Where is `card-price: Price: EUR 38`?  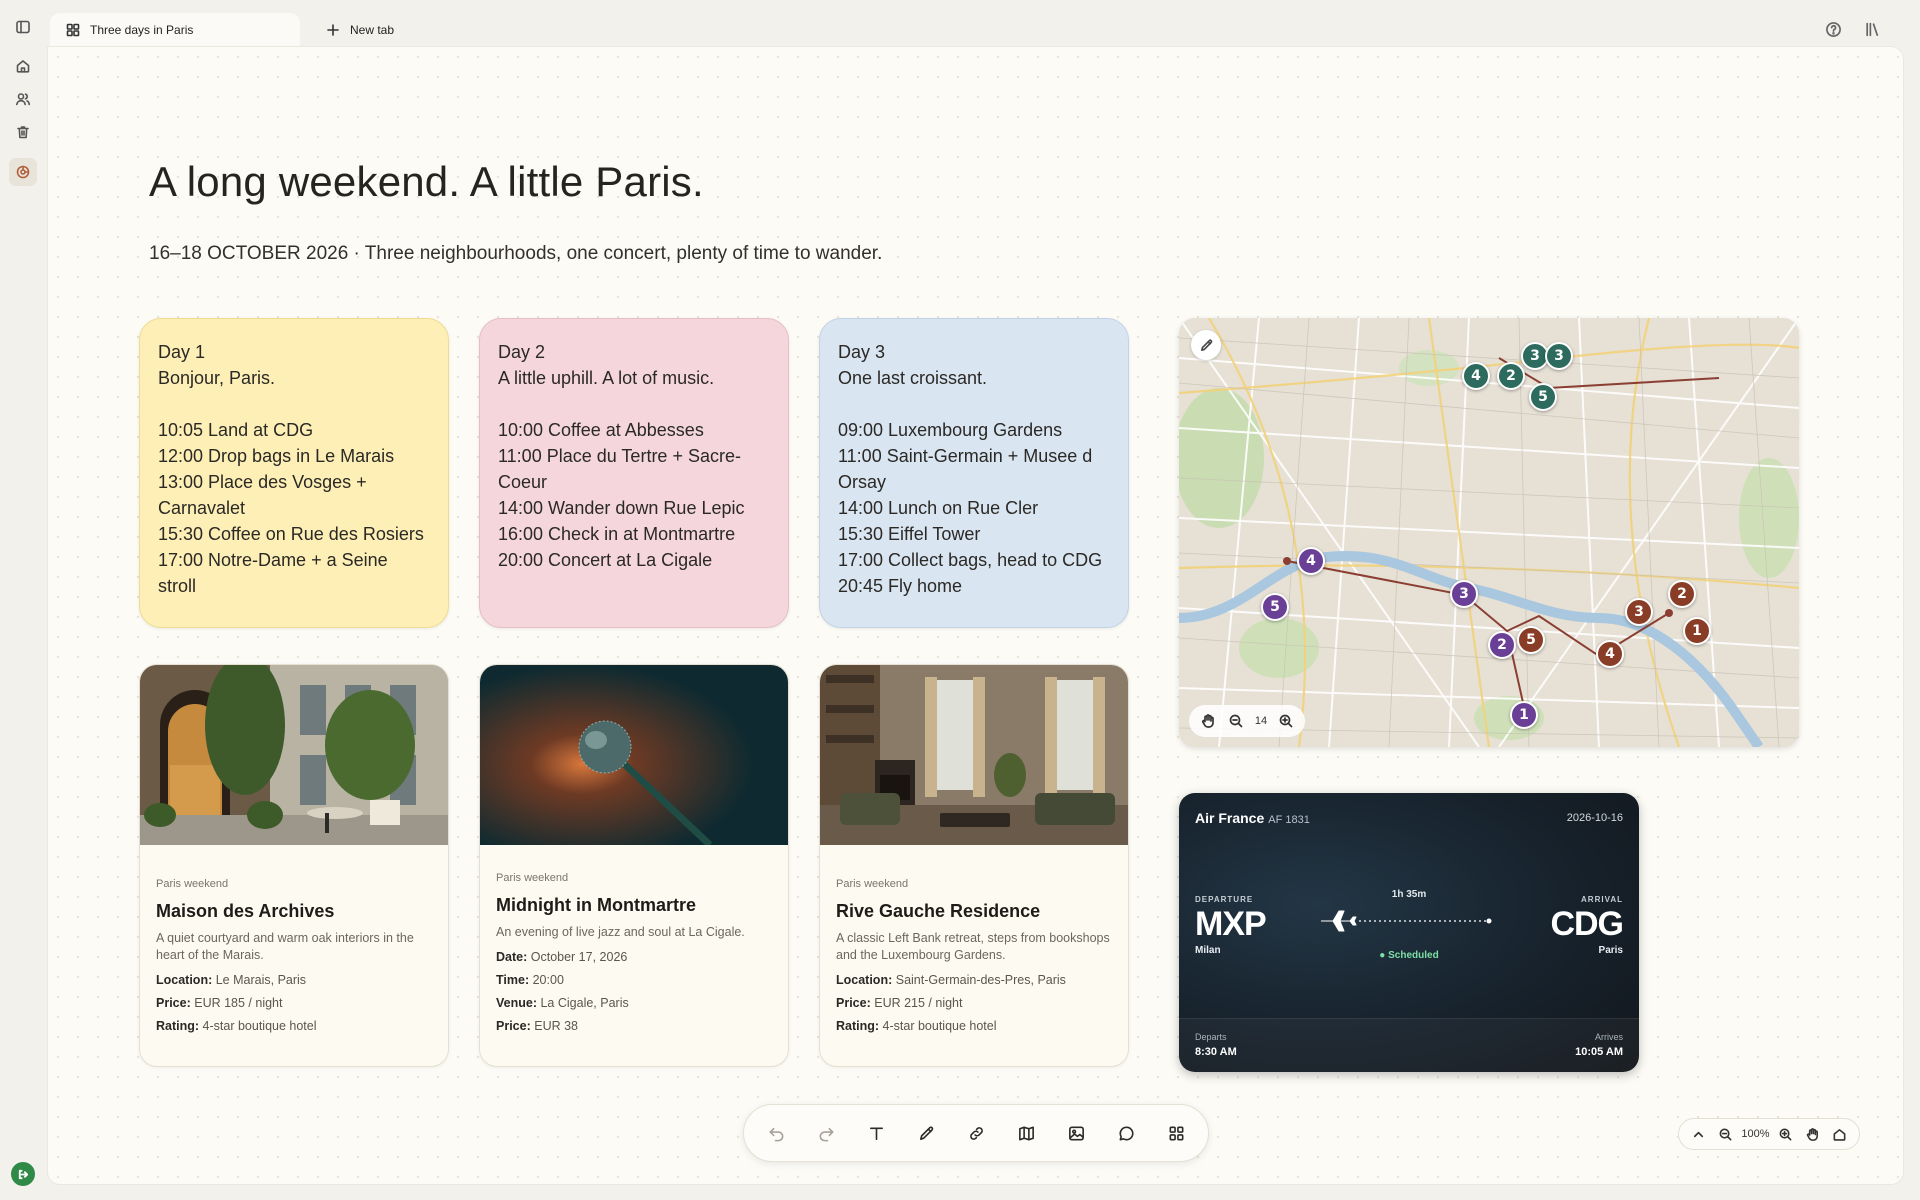
card-price: Price: EUR 38 is located at coordinates (537, 1026).